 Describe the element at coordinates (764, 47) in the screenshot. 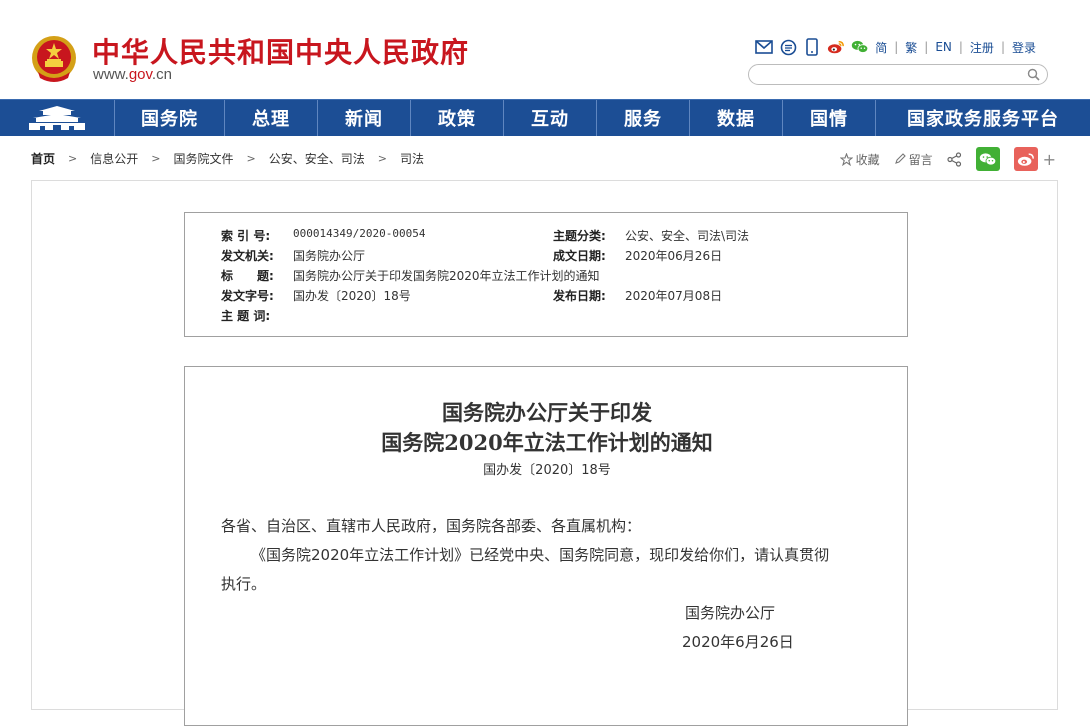

I see `mail-icon` at that location.